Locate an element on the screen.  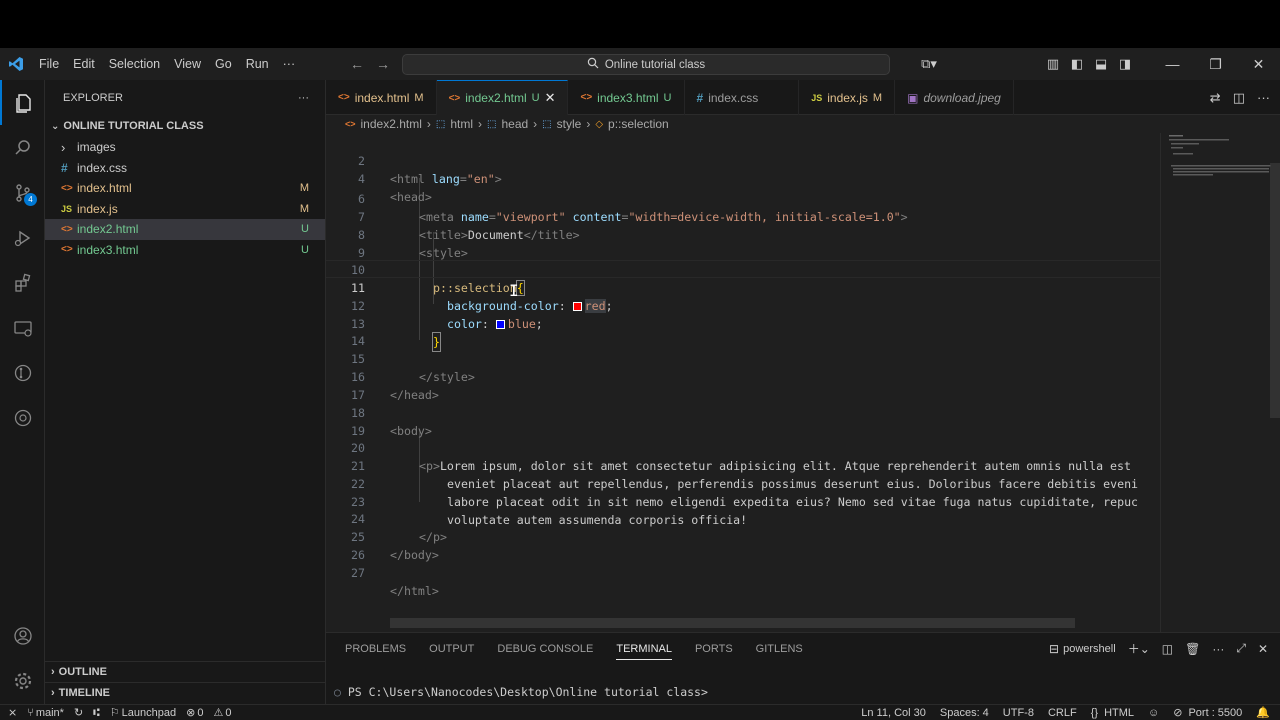
error-icon: ⊗ is located at coordinates (191, 713).